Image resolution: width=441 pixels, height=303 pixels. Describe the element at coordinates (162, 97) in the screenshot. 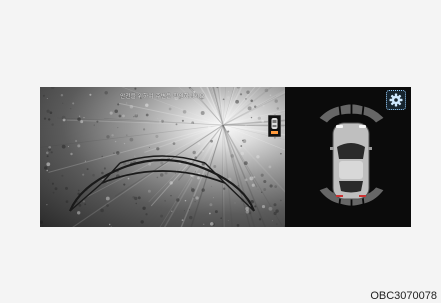

I see `safety-warning-banner: 안전을 위하여 주변을 확인하십시오` at that location.